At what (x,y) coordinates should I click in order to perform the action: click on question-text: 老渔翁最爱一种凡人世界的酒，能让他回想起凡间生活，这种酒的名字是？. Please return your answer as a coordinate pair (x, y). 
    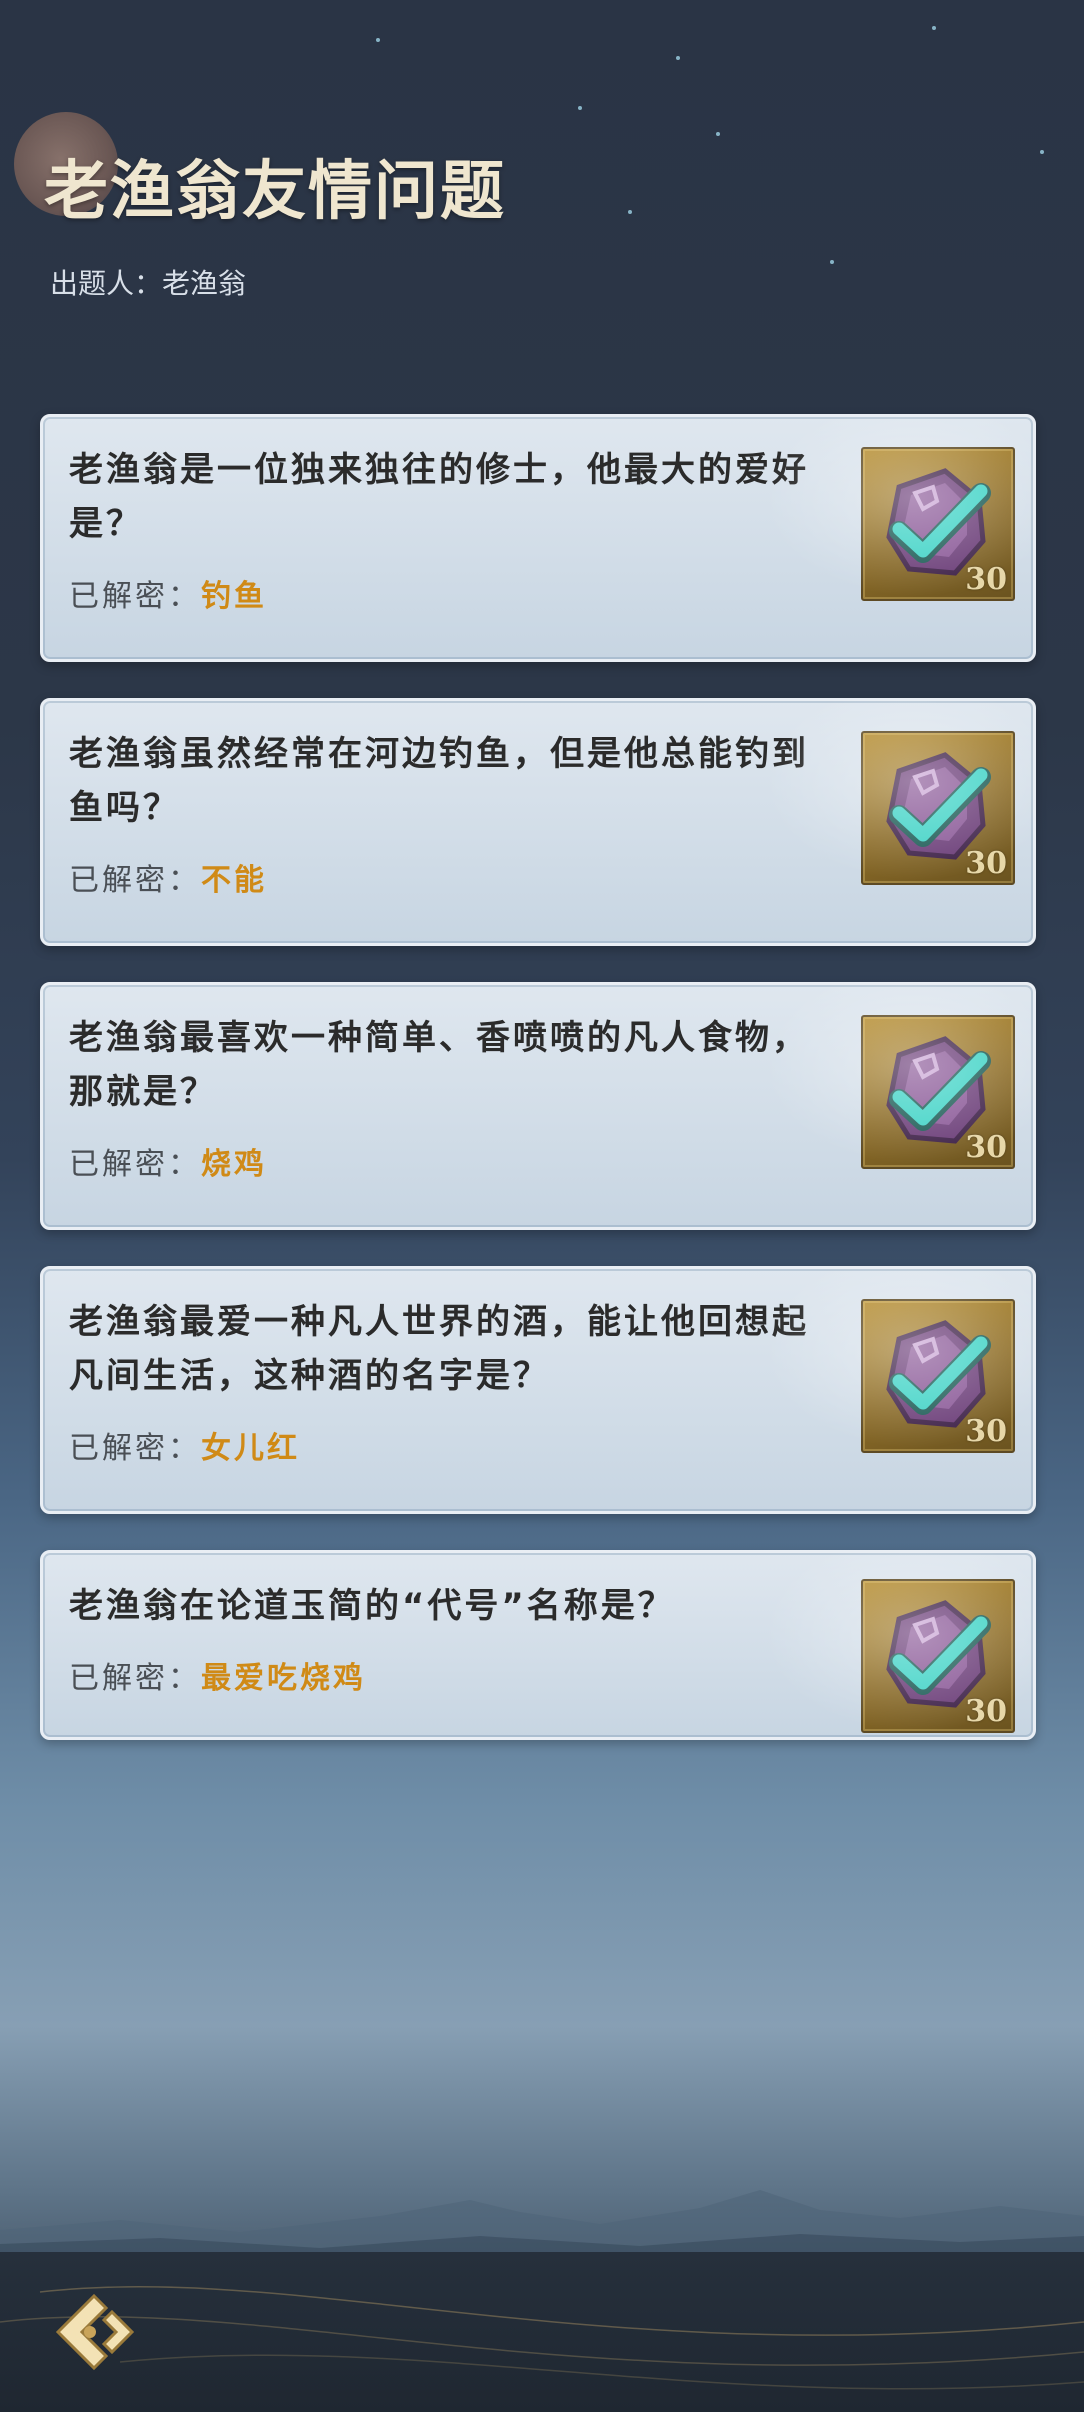
    Looking at the image, I should click on (439, 1349).